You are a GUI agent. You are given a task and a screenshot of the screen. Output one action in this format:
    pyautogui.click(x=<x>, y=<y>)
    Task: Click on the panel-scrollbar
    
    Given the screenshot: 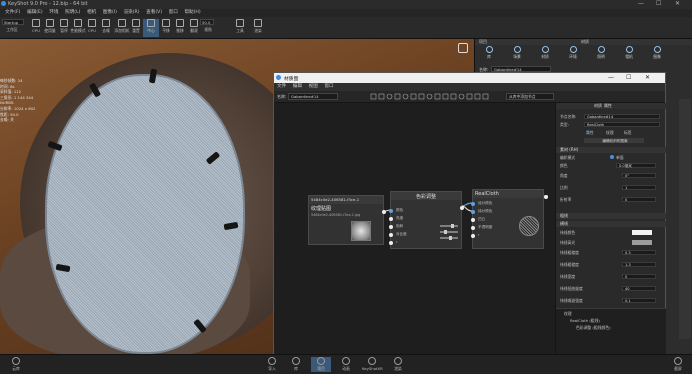 What is the action you would take?
    pyautogui.click(x=685, y=219)
    